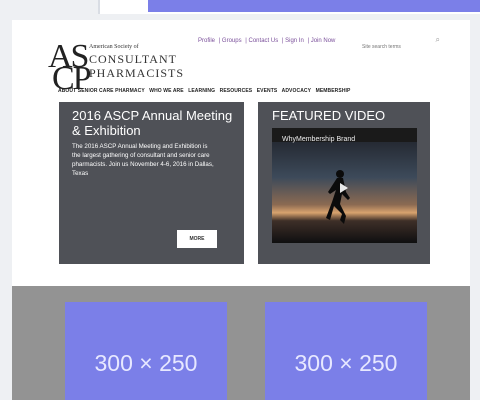 The image size is (480, 400). I want to click on play-icon, so click(344, 188).